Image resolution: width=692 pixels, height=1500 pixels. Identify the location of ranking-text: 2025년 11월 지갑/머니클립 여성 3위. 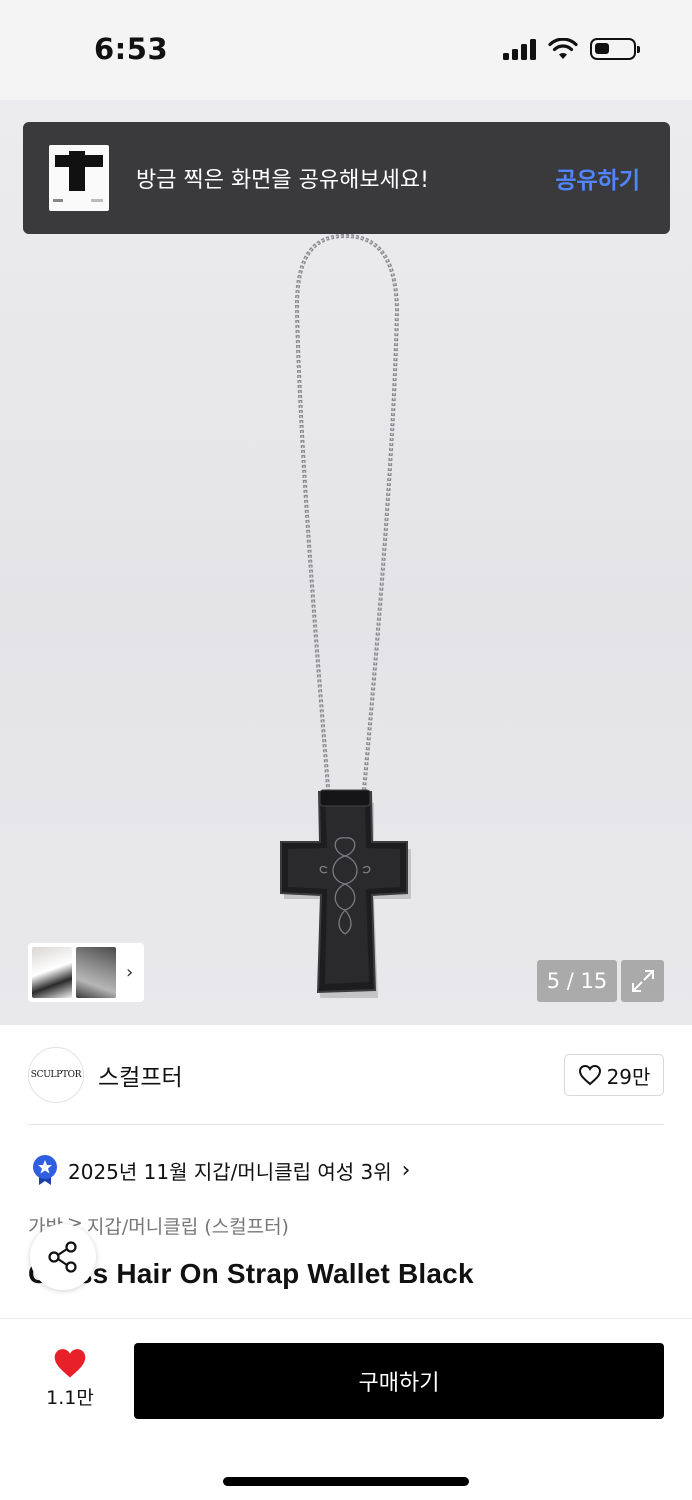
(230, 1171).